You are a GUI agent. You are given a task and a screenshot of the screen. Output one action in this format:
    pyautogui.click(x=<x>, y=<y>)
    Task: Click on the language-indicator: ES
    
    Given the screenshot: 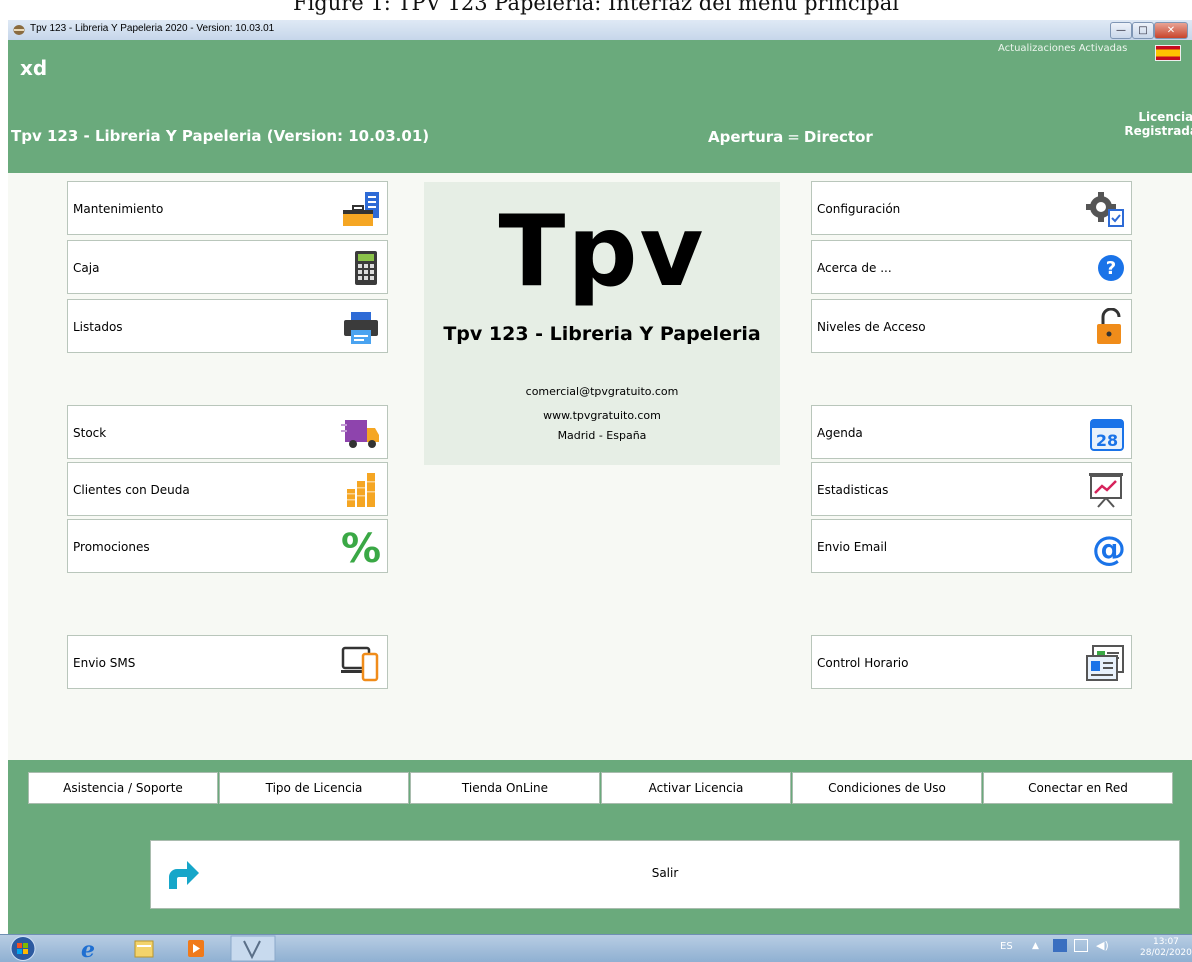 What is the action you would take?
    pyautogui.click(x=1006, y=946)
    